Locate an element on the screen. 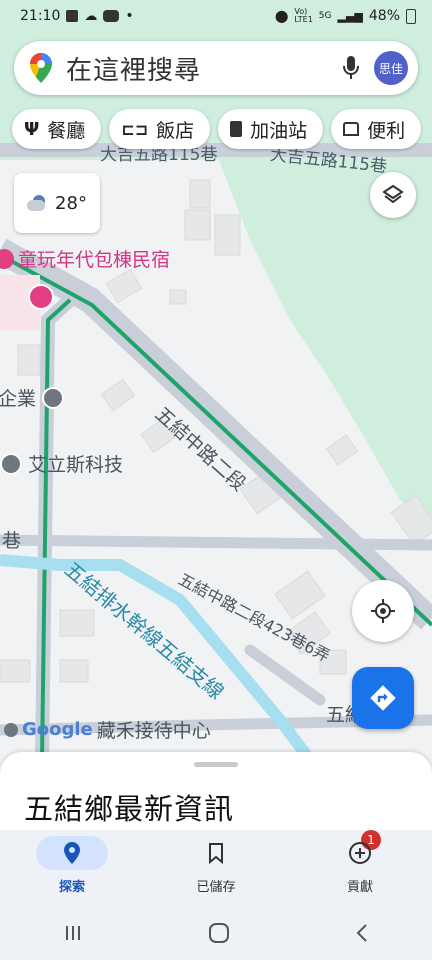  company-pin: 企業 is located at coordinates (32, 397).